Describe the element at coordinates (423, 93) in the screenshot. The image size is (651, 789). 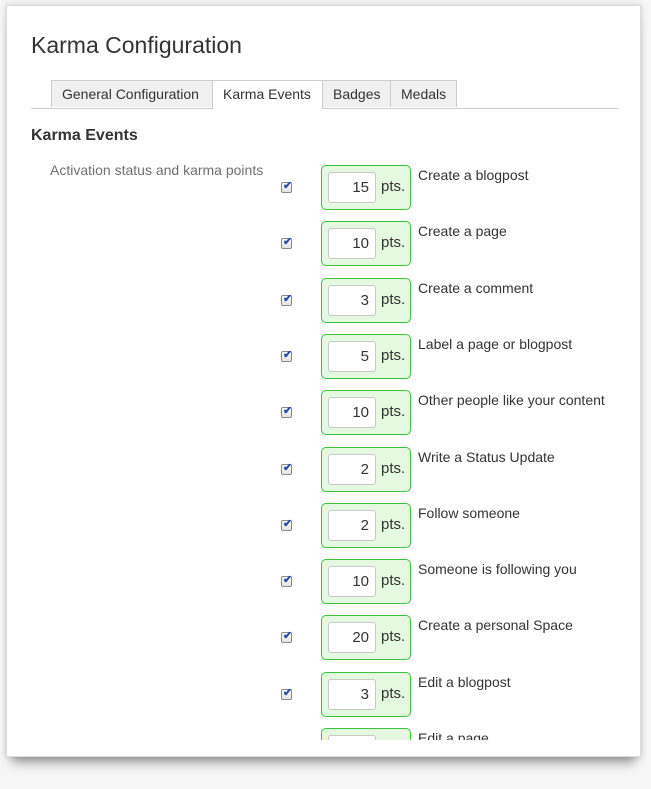
I see `tab-medals: Medals` at that location.